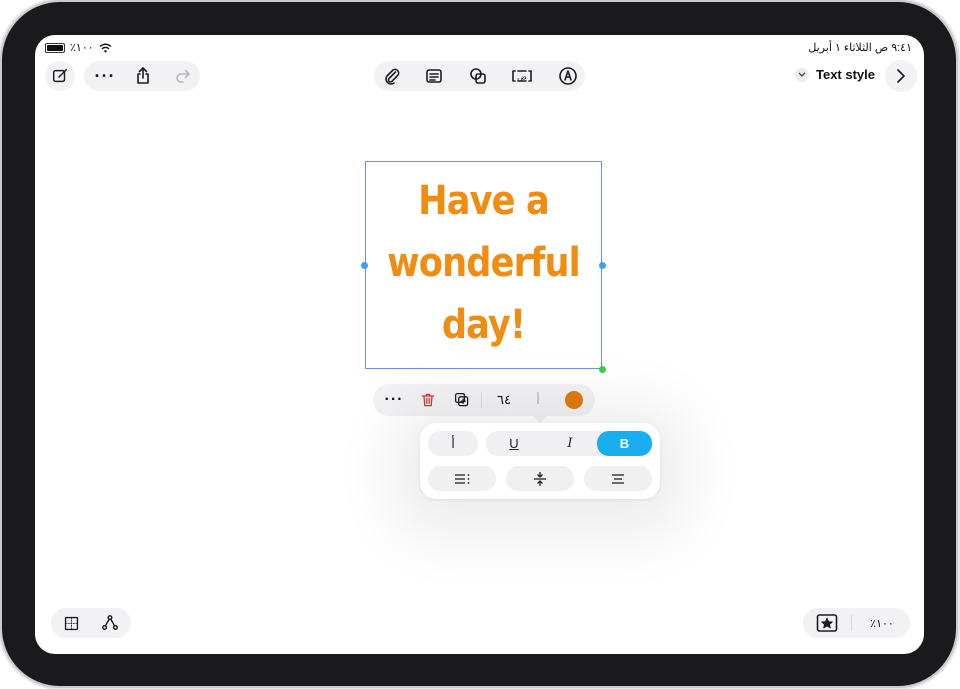 This screenshot has width=960, height=689. I want to click on context-menu-arrow, so click(540, 419).